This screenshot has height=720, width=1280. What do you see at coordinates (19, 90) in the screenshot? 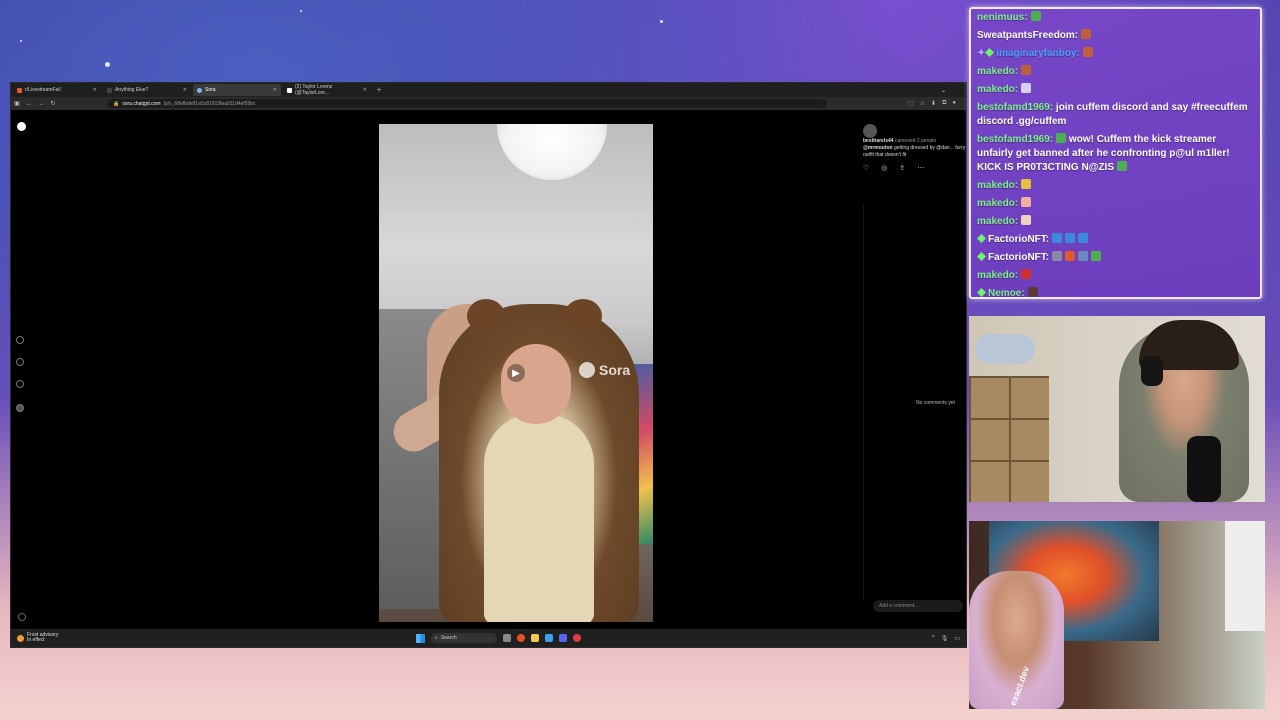
I see `reddit-icon` at bounding box center [19, 90].